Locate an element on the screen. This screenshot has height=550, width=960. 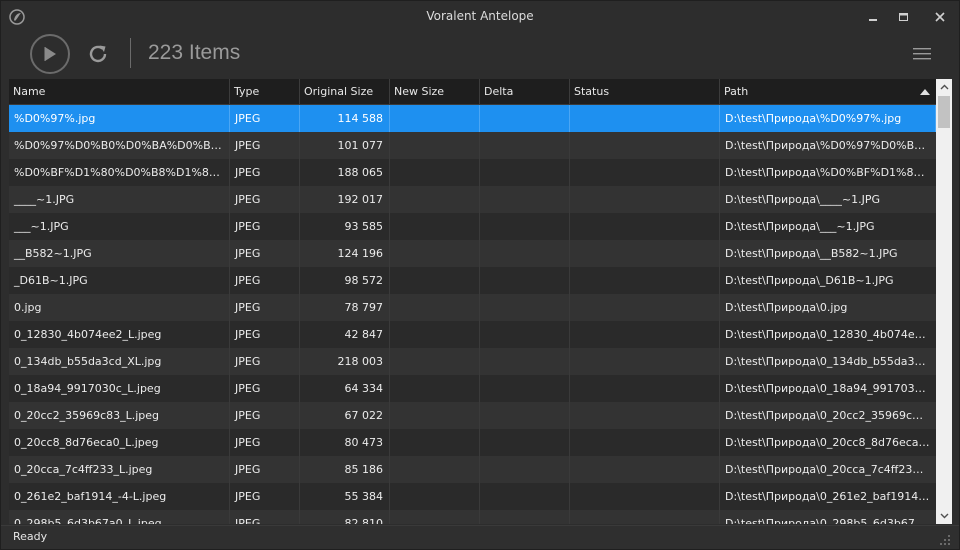
table-row: 0.jpg JPEG 78 797 D:\test\Природа\0.jpg is located at coordinates (472, 307).